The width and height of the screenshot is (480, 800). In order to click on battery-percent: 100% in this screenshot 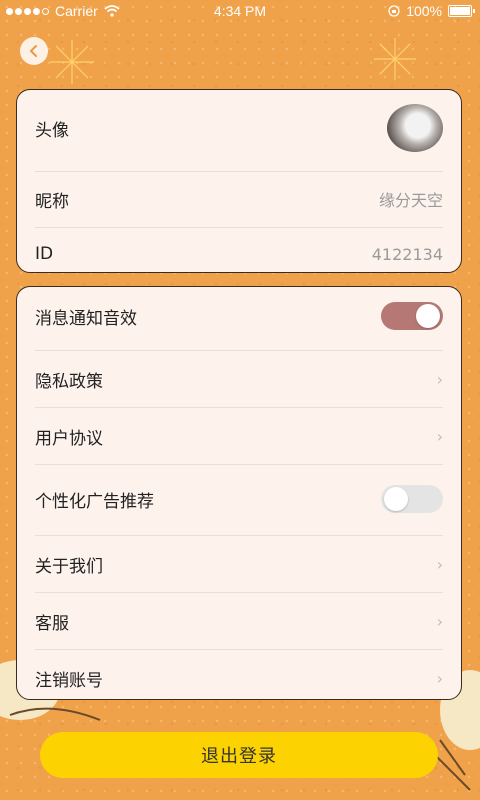, I will do `click(424, 11)`.